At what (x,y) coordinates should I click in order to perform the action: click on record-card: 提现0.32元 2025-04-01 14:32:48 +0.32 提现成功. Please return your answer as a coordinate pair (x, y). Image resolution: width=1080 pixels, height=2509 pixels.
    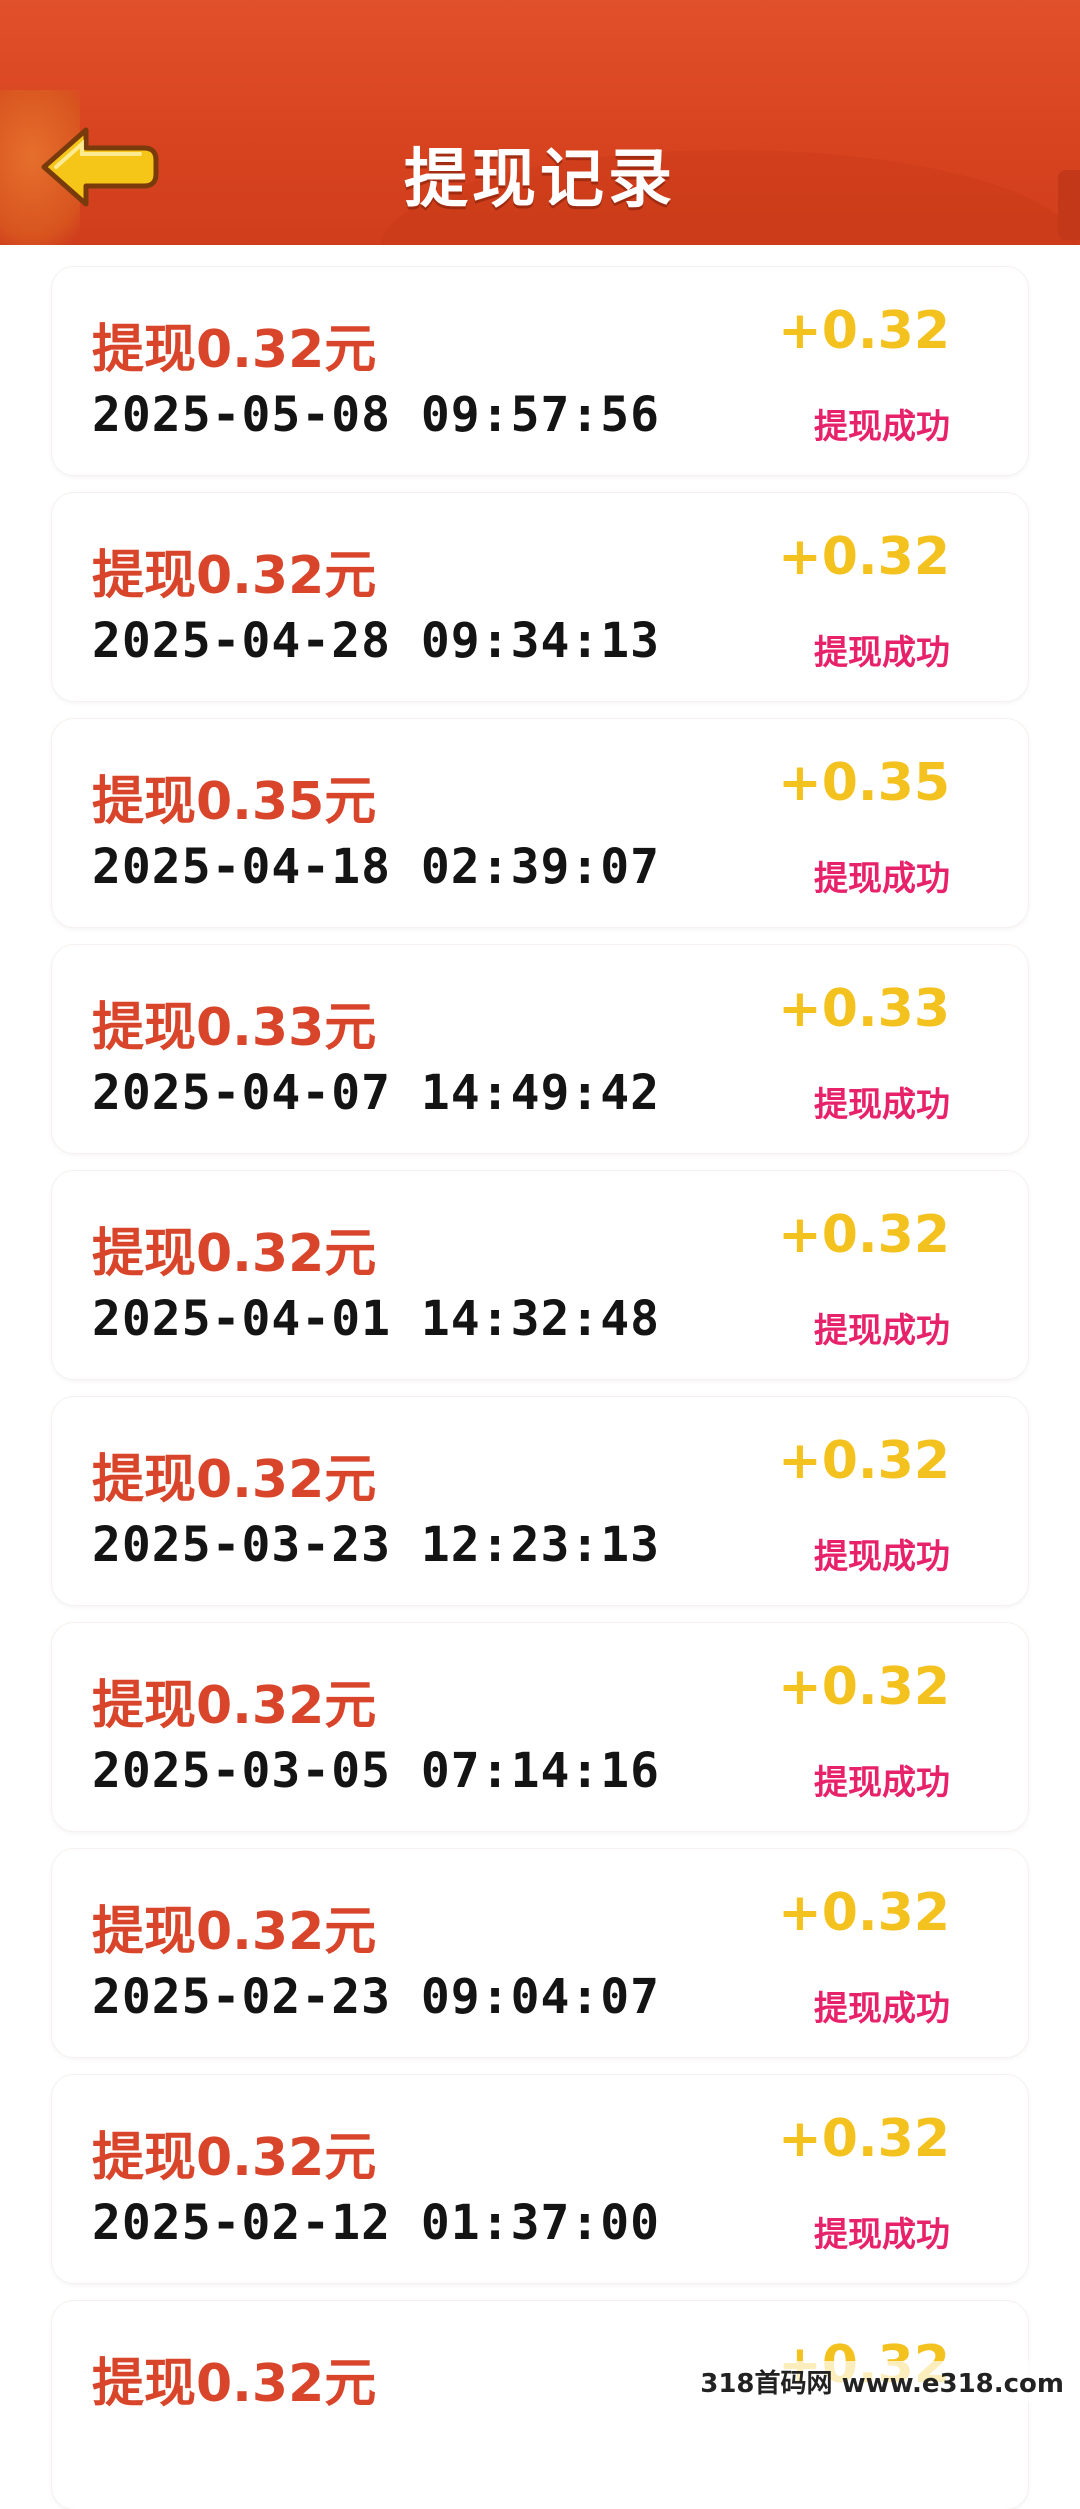
    Looking at the image, I should click on (540, 1275).